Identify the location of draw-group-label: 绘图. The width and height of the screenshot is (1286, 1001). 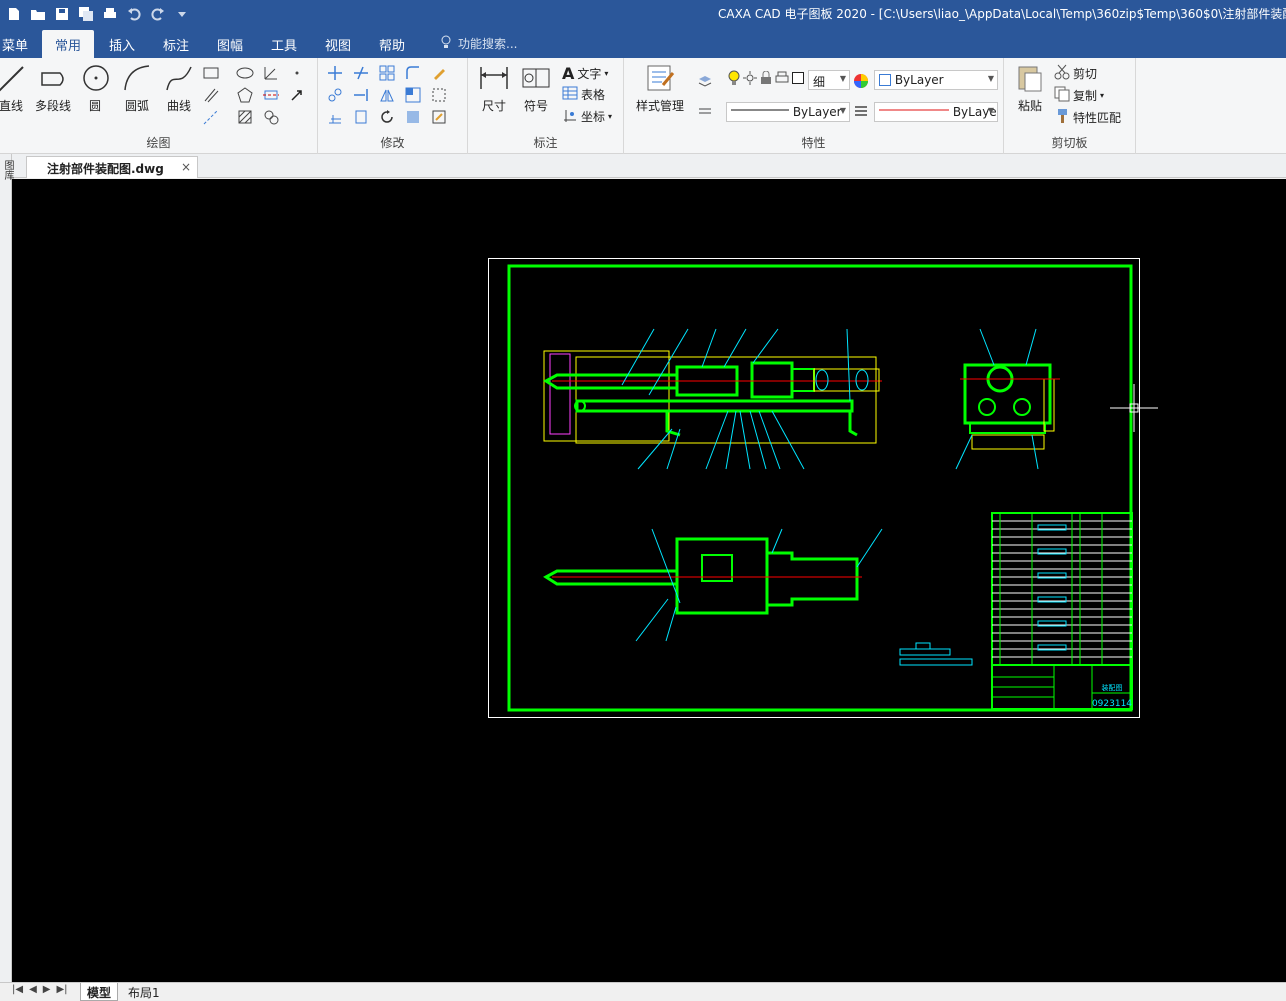
(158, 143).